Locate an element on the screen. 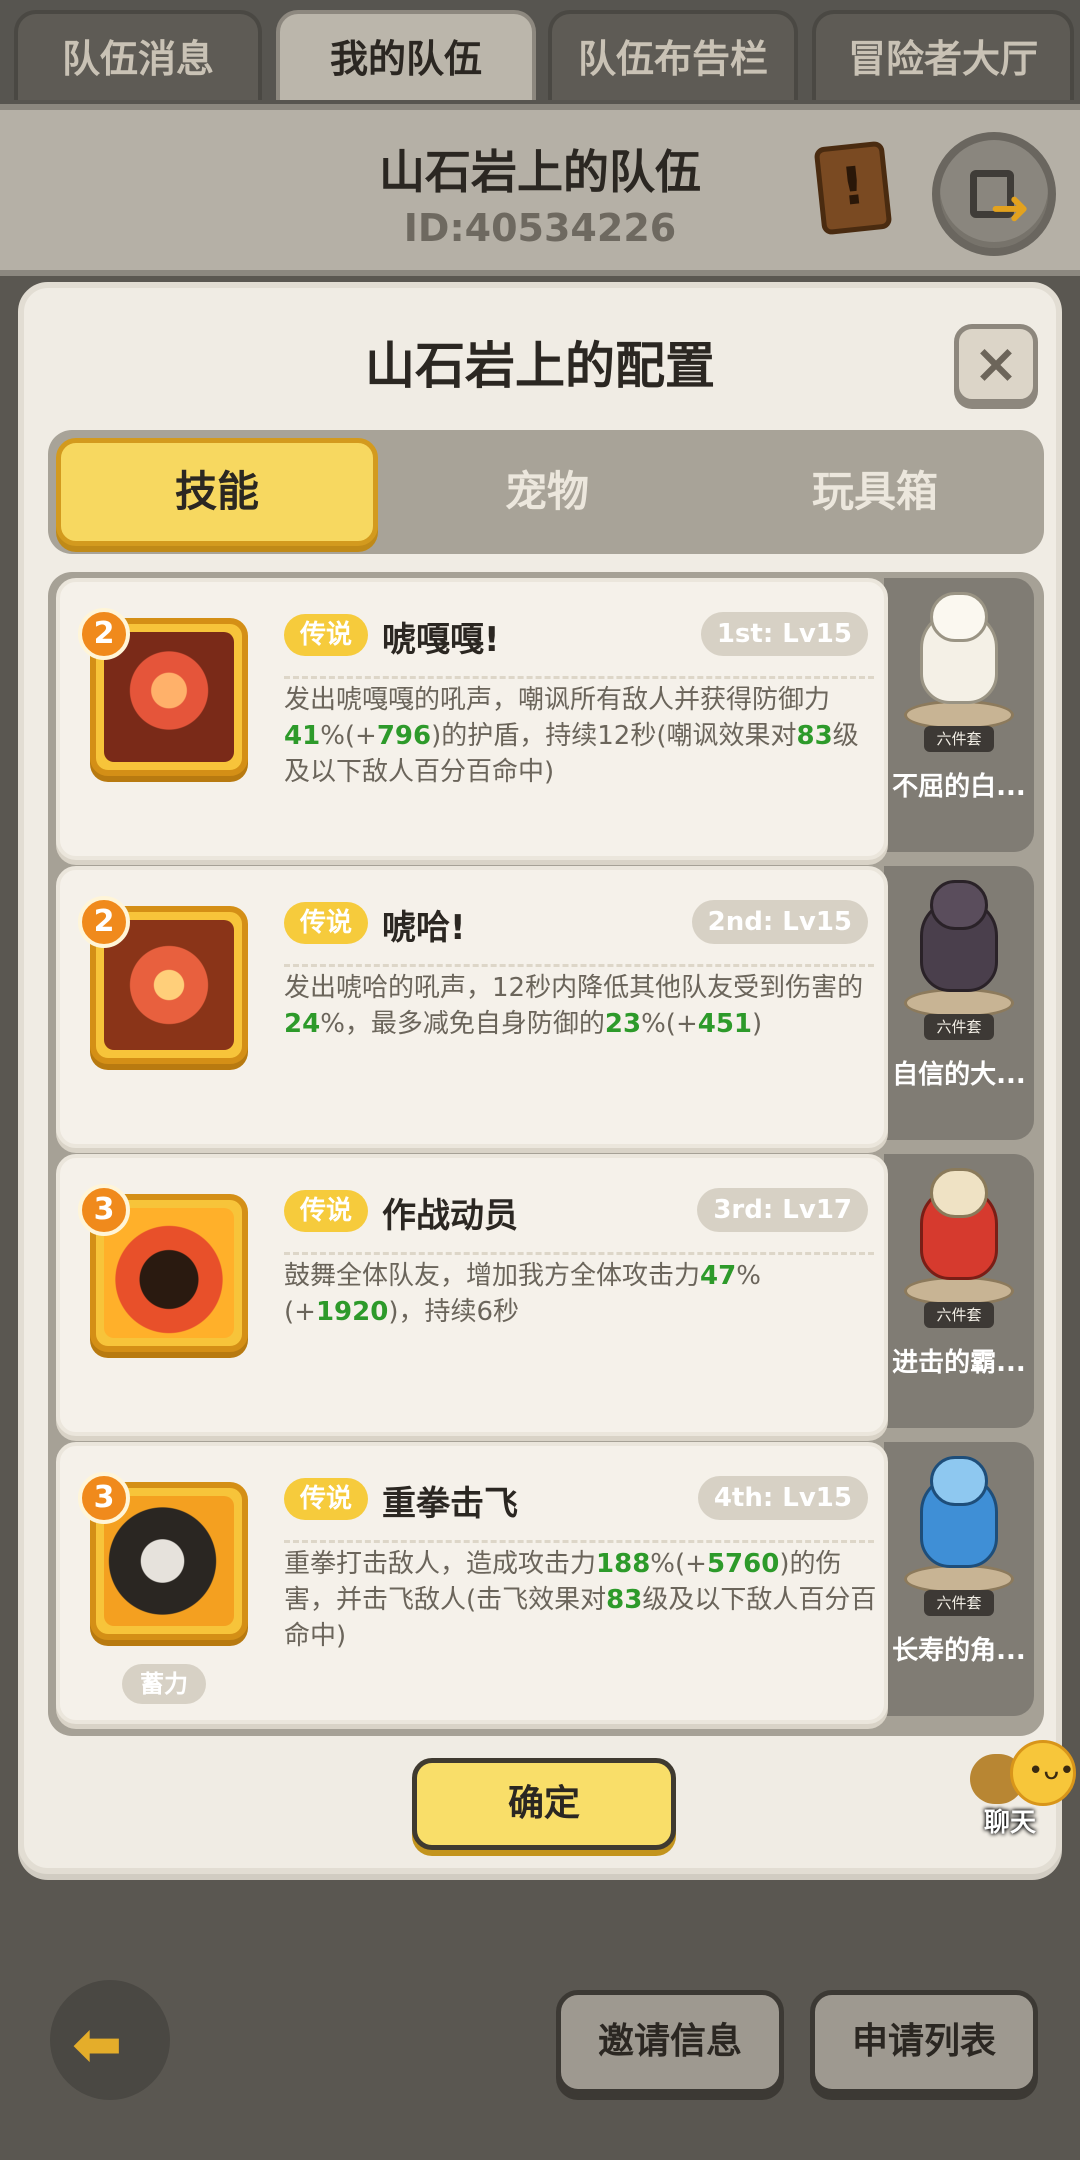  highlight-value: 796 is located at coordinates (404, 736).